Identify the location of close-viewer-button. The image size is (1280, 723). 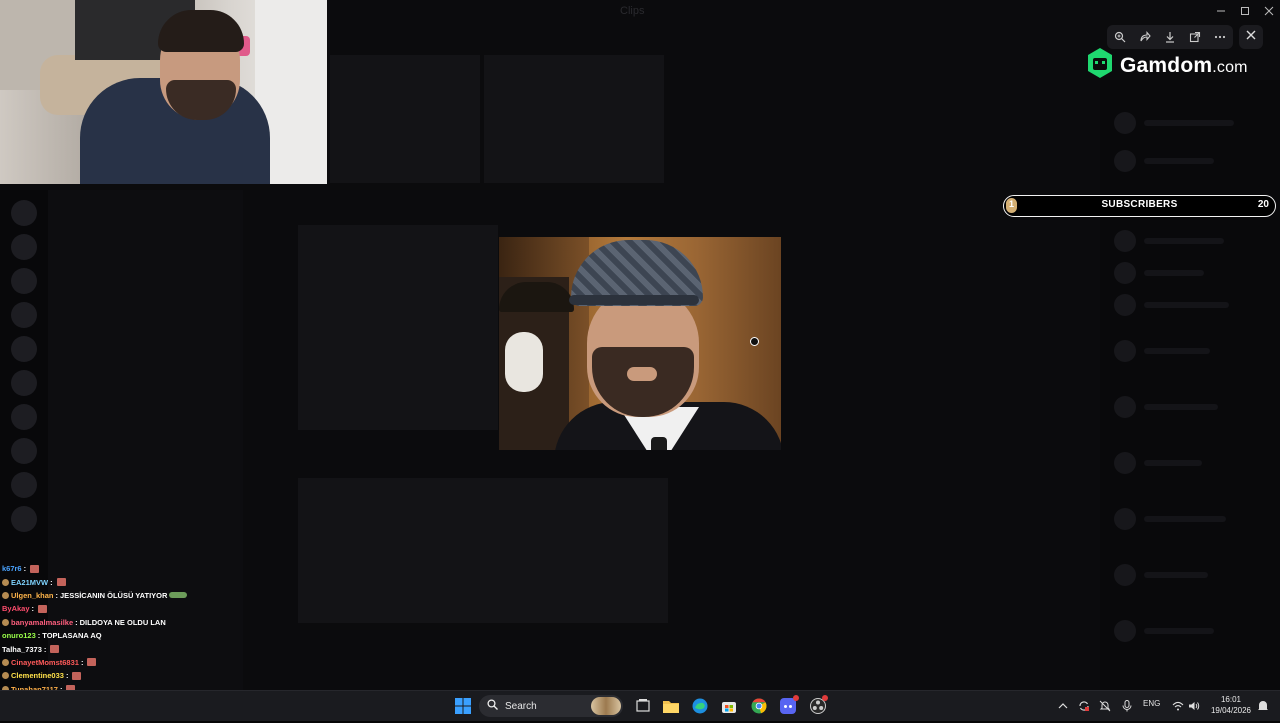
(1251, 37).